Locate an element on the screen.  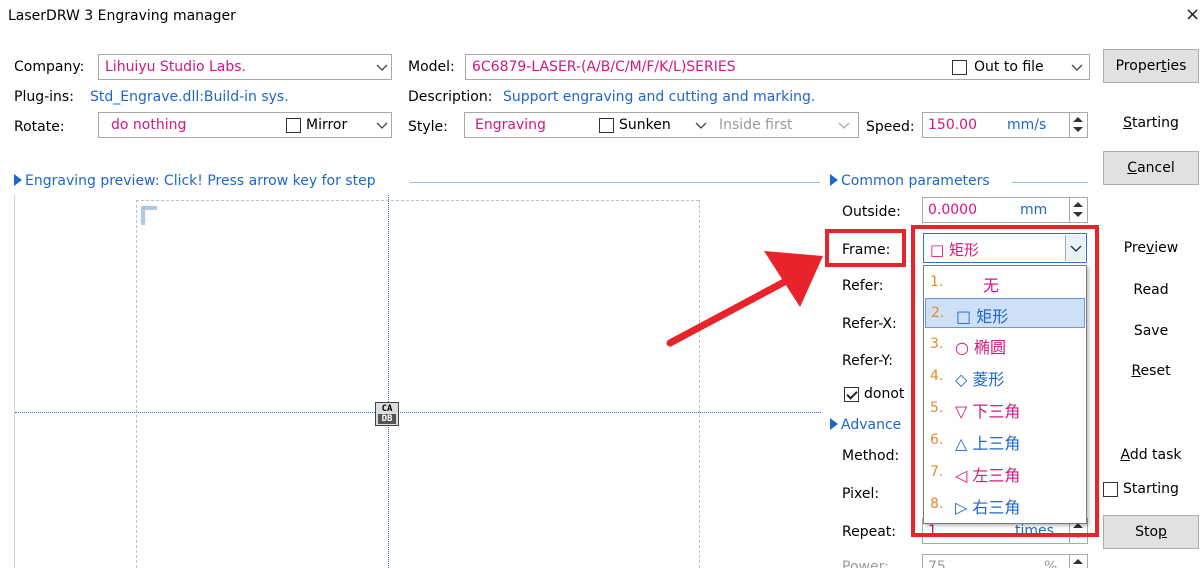
outside-input: 0.0000 mm is located at coordinates (1005, 210).